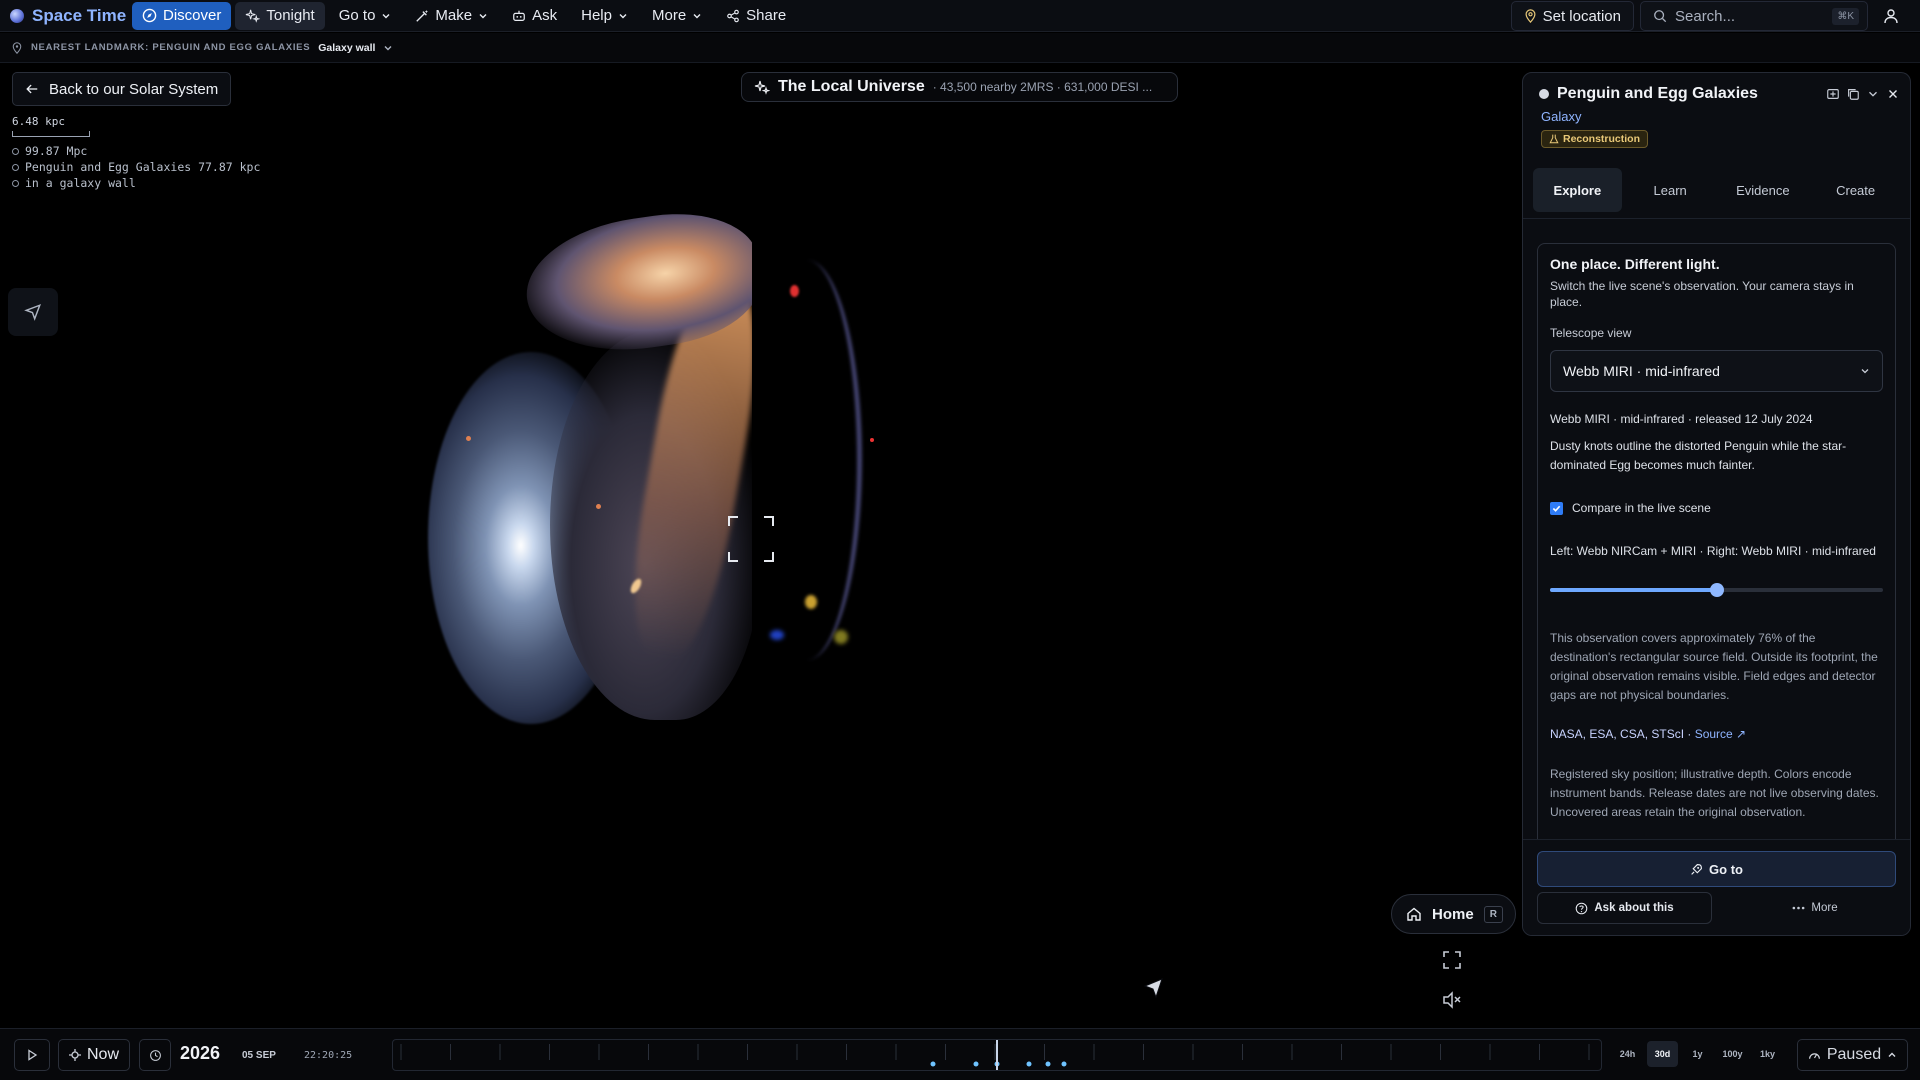 The image size is (1920, 1080). Describe the element at coordinates (346, 48) in the screenshot. I see `landmark-value: Galaxy wall` at that location.